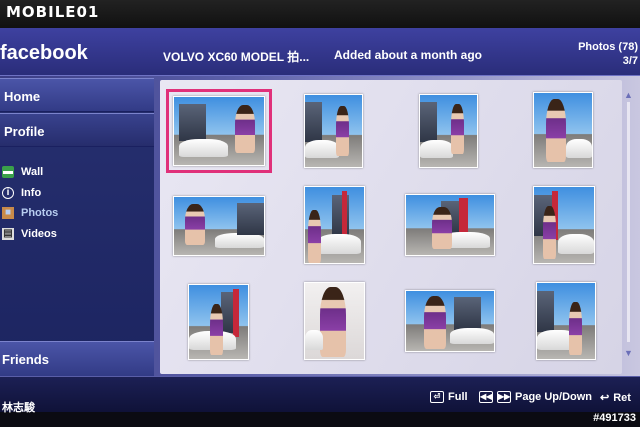 This screenshot has width=640, height=427. Describe the element at coordinates (31, 193) in the screenshot. I see `sidebar-item-label: Info` at that location.